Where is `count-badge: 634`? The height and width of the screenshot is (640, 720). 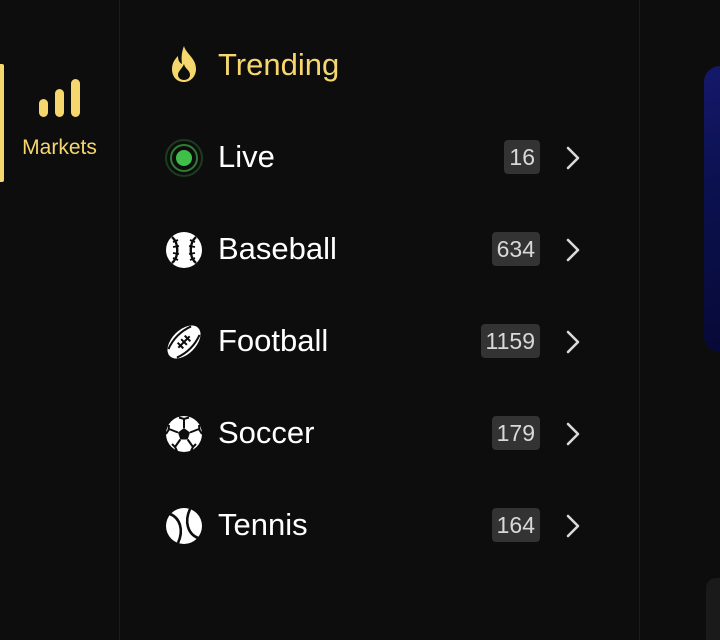 count-badge: 634 is located at coordinates (515, 249).